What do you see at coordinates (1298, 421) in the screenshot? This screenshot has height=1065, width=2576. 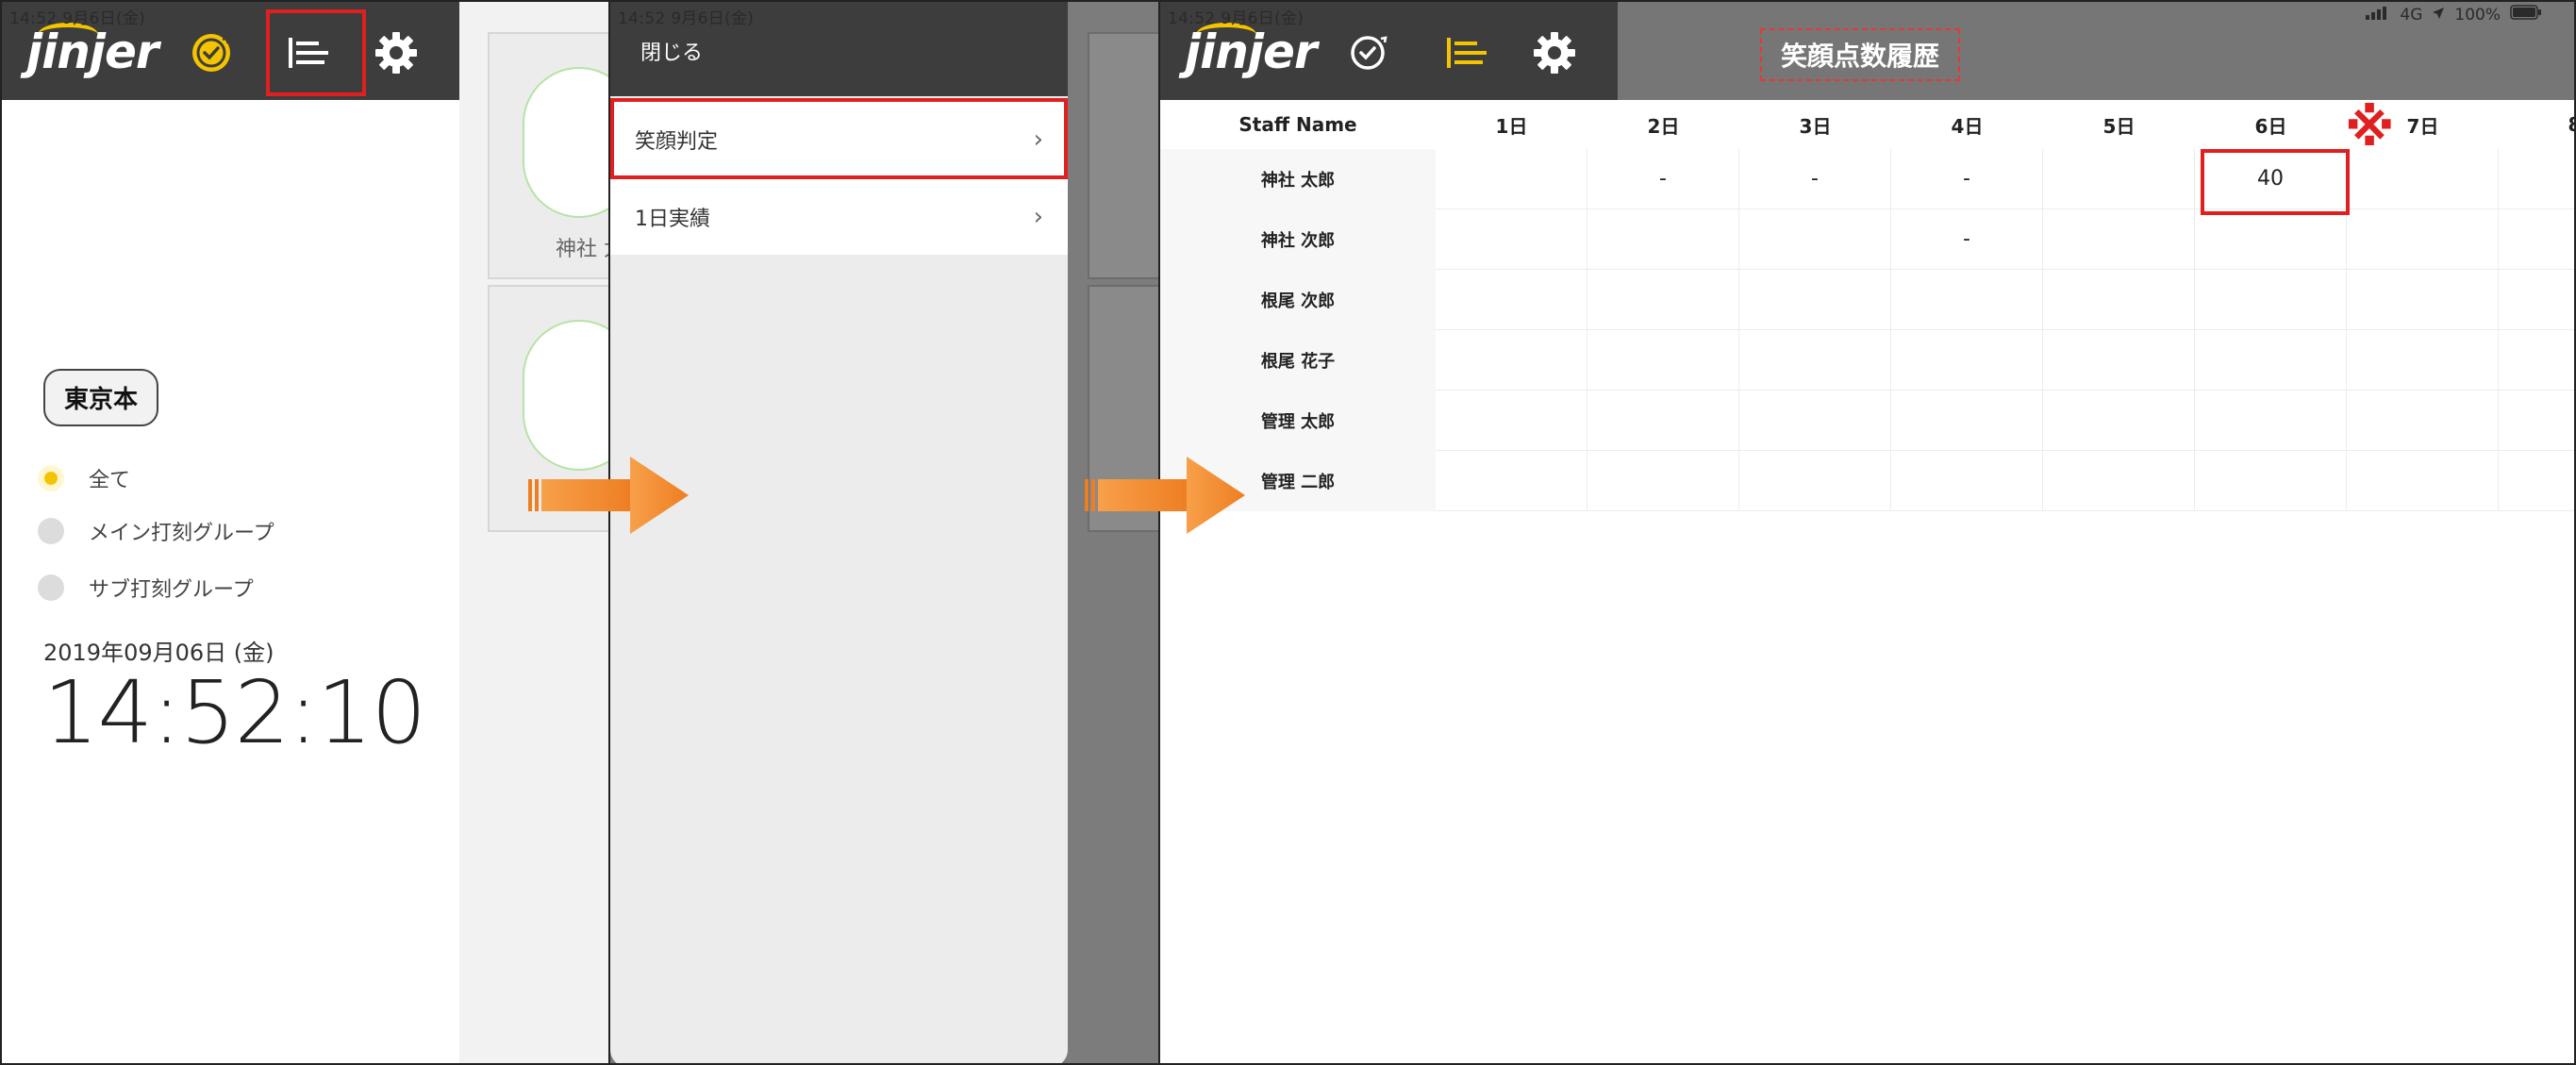 I see `staff-name-cell: 管理 太郎` at bounding box center [1298, 421].